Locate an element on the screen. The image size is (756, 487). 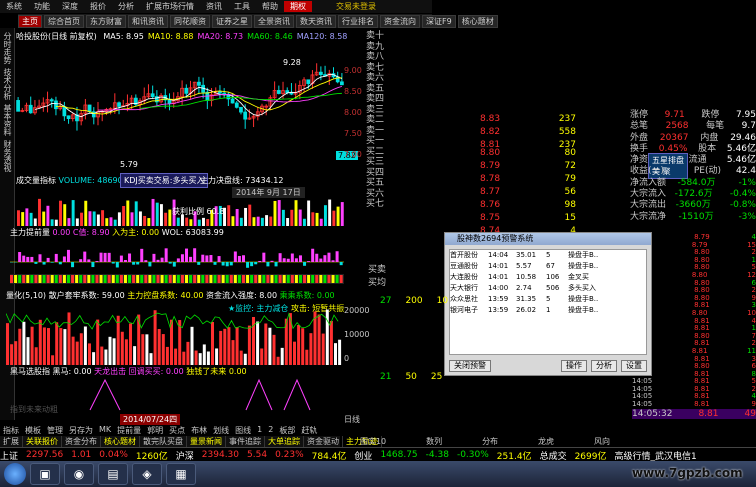
buy_rows-row: 8.76 98 is located at coordinates (528, 205).